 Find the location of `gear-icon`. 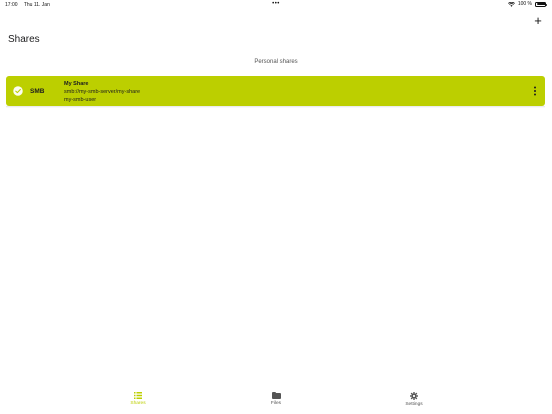

gear-icon is located at coordinates (414, 396).